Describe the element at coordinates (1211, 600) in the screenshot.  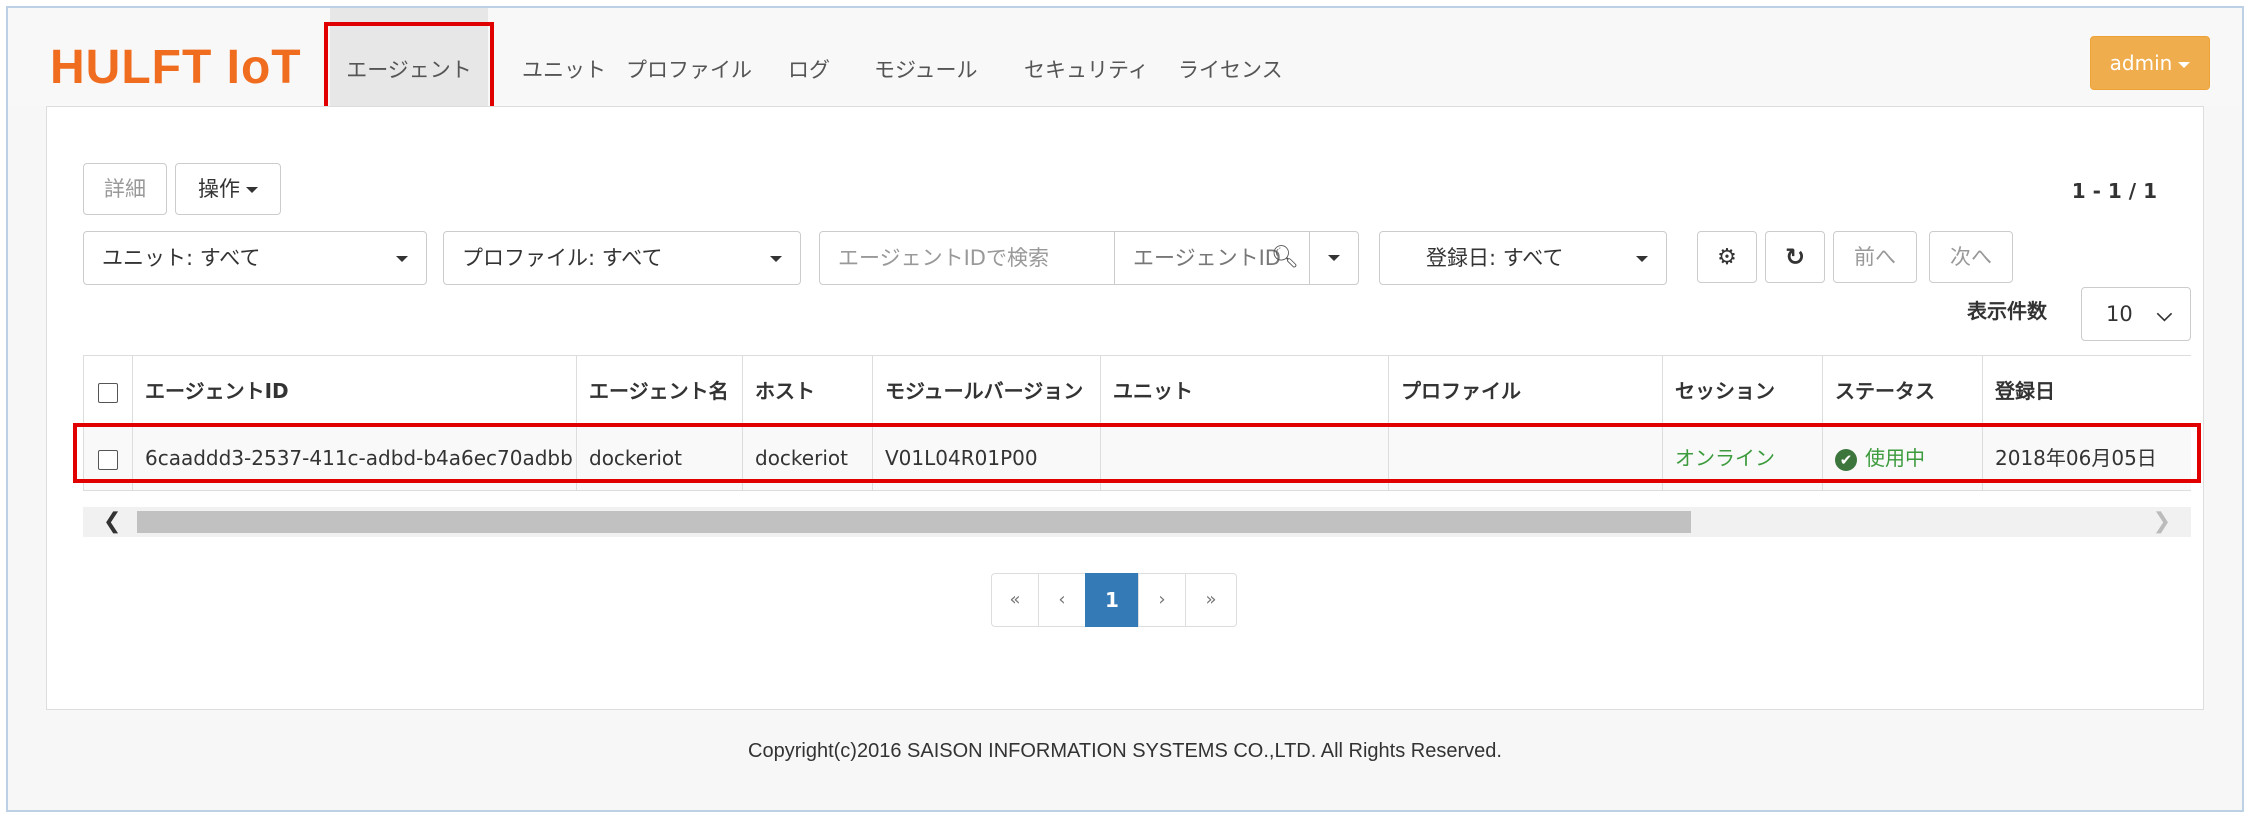
I see `page-last-button: »` at that location.